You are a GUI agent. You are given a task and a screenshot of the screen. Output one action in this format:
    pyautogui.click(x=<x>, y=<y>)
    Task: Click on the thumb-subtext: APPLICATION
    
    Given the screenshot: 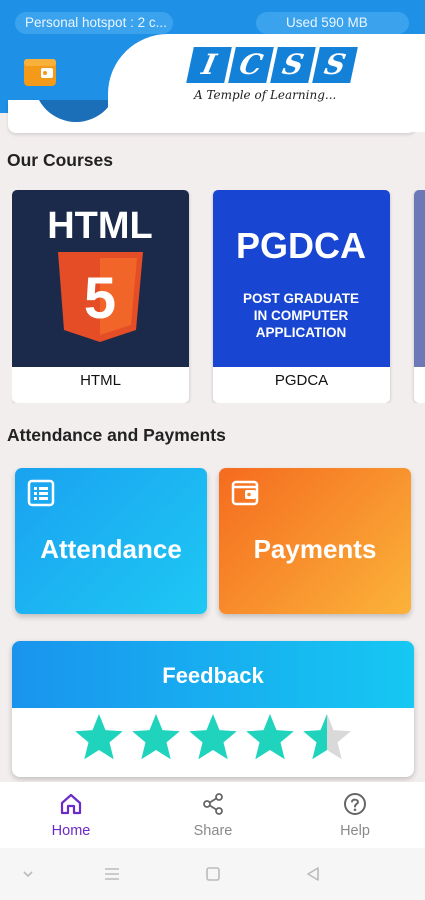 What is the action you would take?
    pyautogui.click(x=301, y=332)
    